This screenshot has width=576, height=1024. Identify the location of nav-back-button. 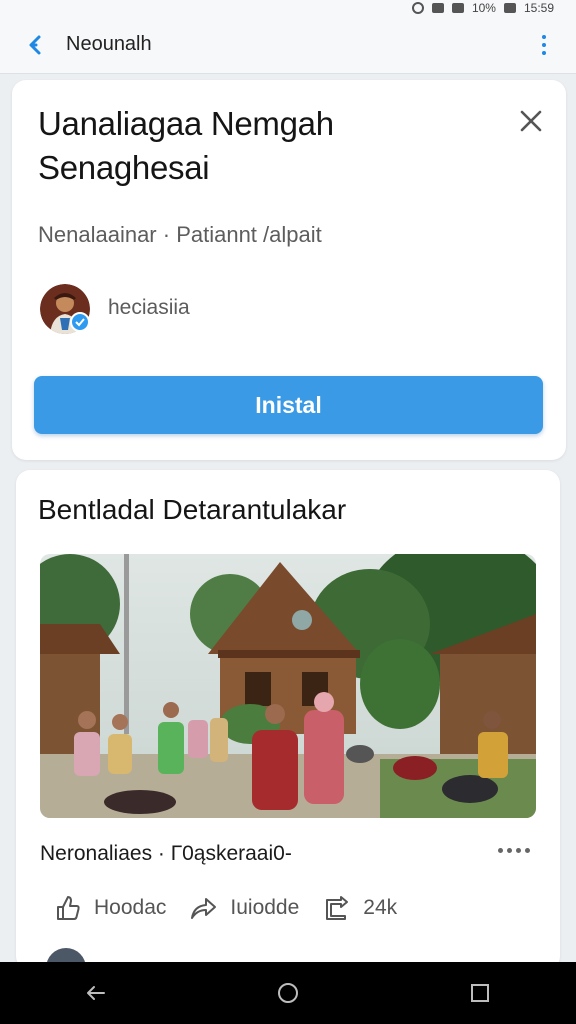
(96, 993).